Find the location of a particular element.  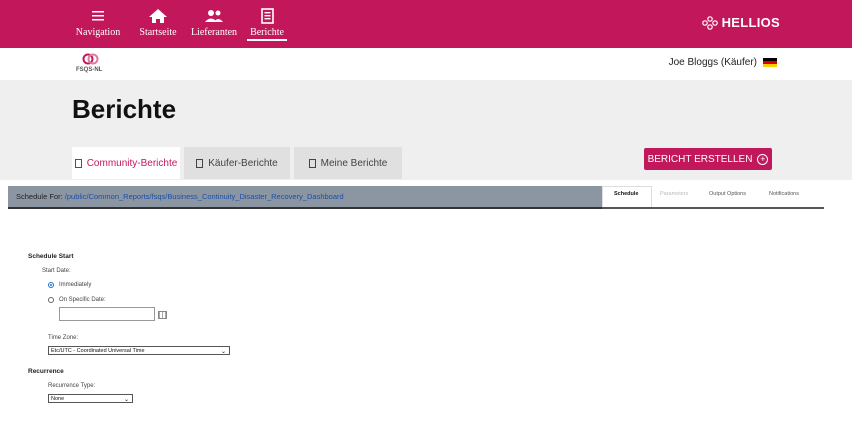

timezone-value: Etc/UTC - Coordinated Universal Time is located at coordinates (98, 351).